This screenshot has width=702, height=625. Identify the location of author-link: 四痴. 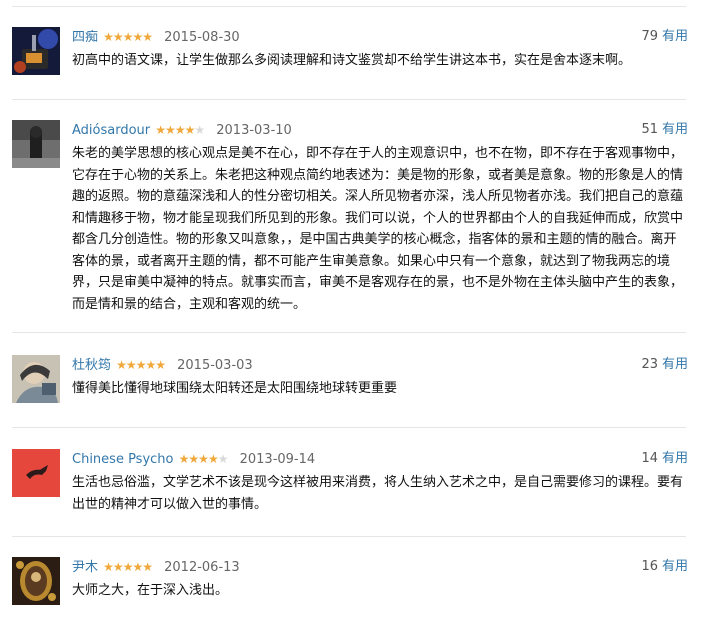
(85, 37).